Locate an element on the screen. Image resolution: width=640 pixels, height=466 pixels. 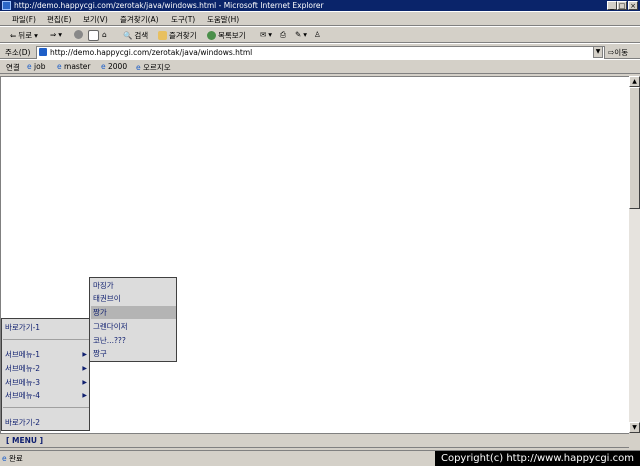
back-button: ⇐ 뒤로 ▾ is located at coordinates (24, 35).